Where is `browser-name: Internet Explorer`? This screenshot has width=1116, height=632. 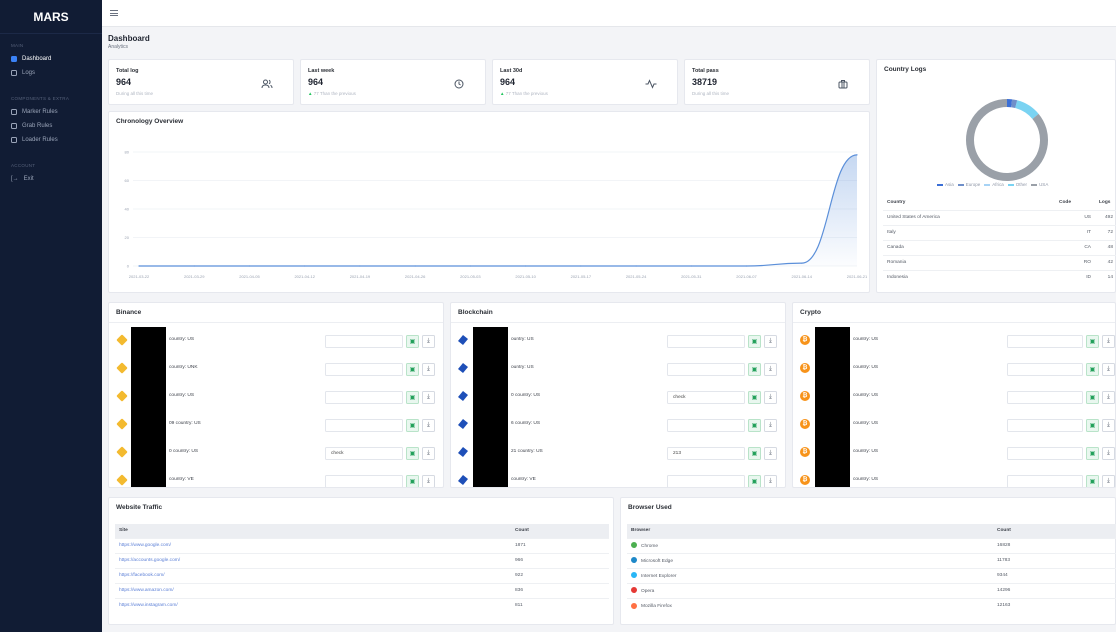
browser-name: Internet Explorer is located at coordinates (659, 576).